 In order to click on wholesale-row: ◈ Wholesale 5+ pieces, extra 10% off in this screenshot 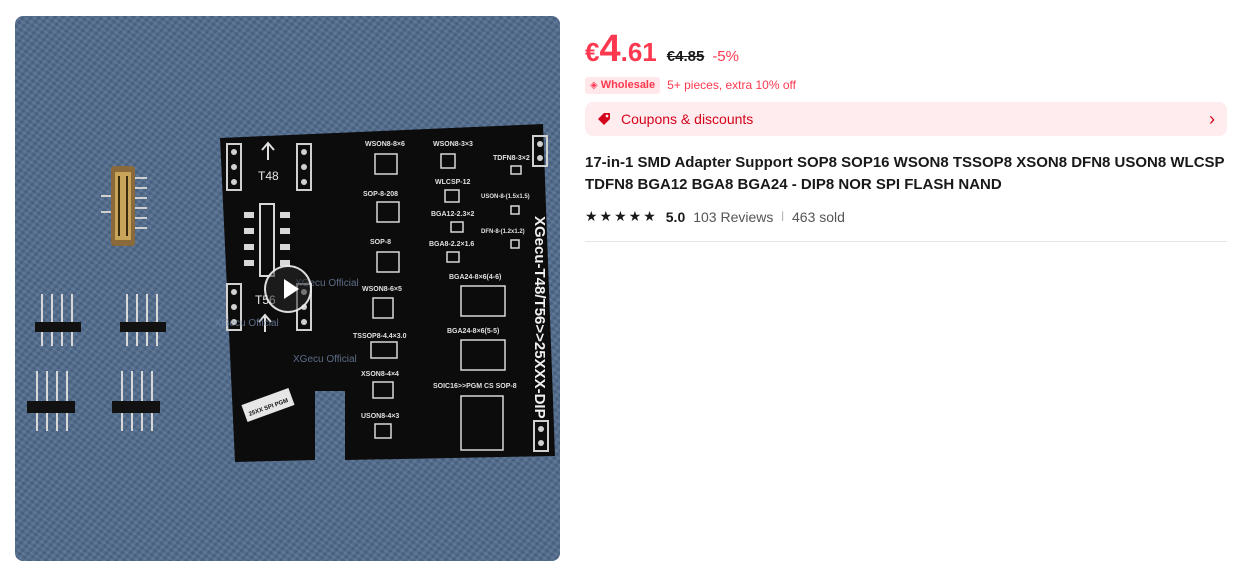, I will do `click(906, 85)`.